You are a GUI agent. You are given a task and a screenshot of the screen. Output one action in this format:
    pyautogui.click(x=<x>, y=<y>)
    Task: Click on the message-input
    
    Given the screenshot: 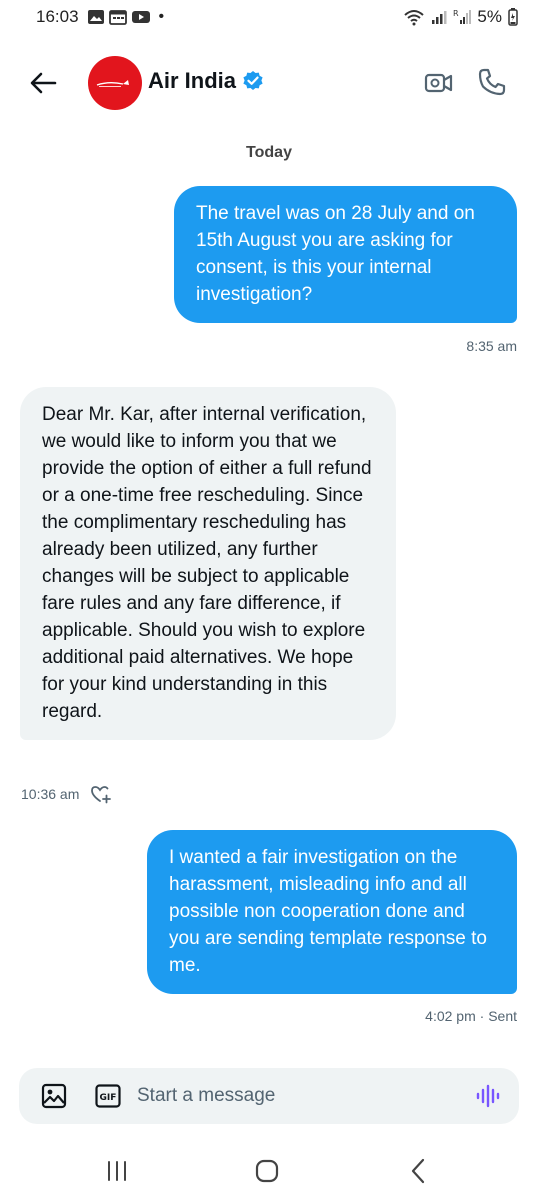 What is the action you would take?
    pyautogui.click(x=297, y=1096)
    